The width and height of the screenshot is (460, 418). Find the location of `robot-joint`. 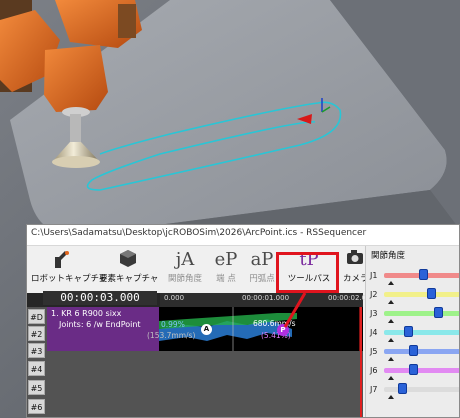

robot-joint is located at coordinates (127, 21).